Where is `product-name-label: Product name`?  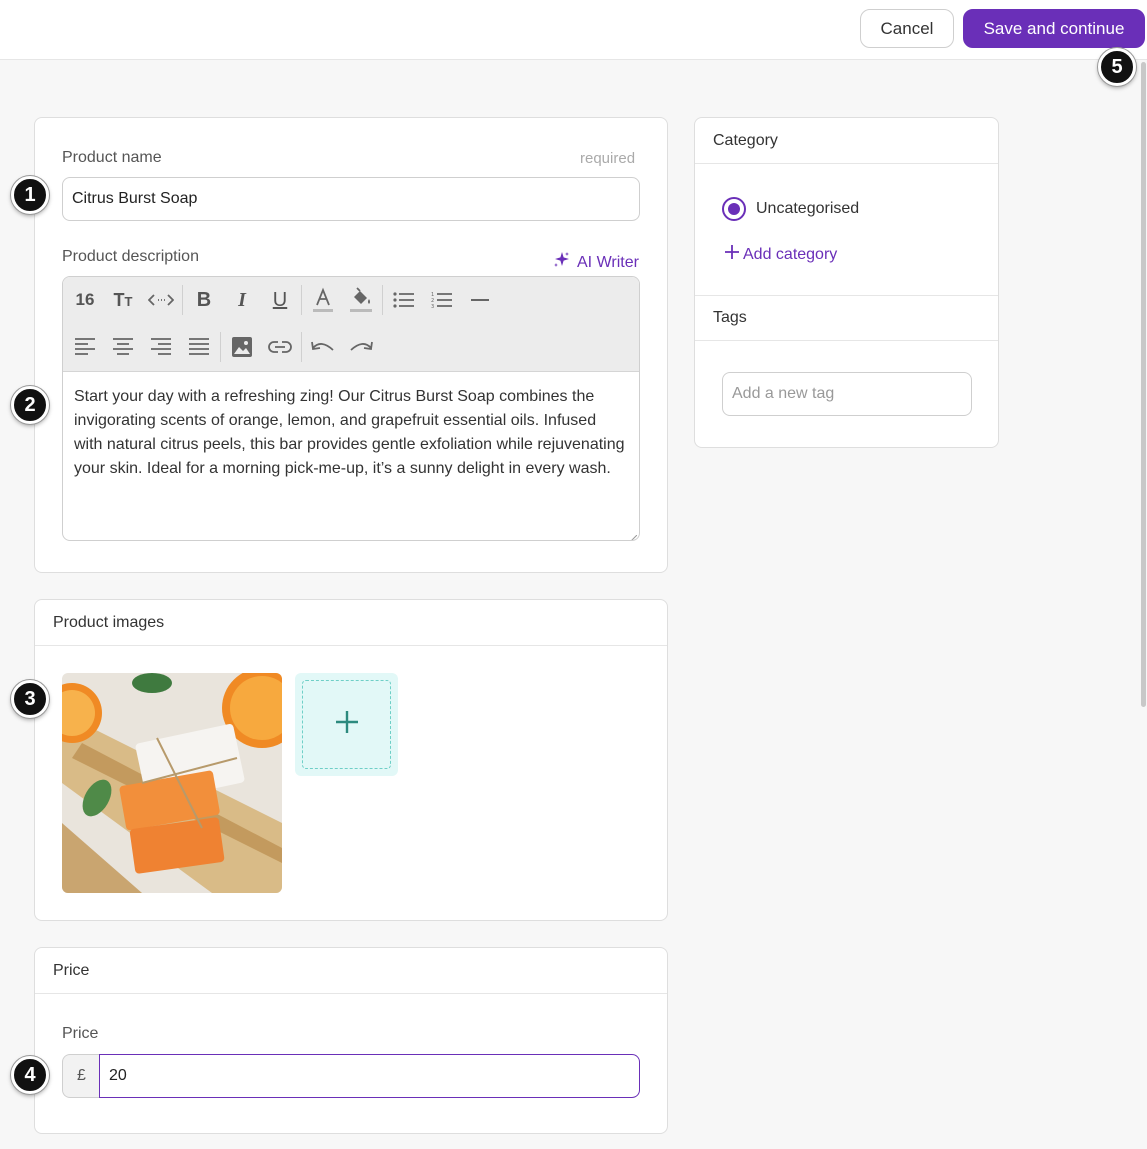 product-name-label: Product name is located at coordinates (112, 157).